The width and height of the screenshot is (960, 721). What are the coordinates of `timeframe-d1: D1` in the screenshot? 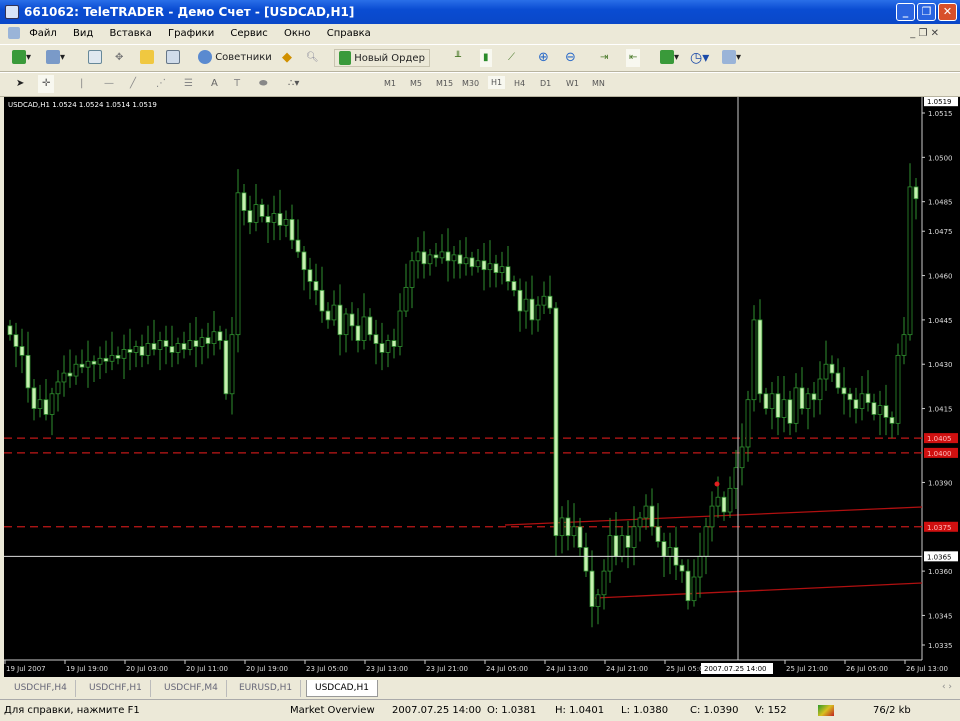 It's located at (545, 83).